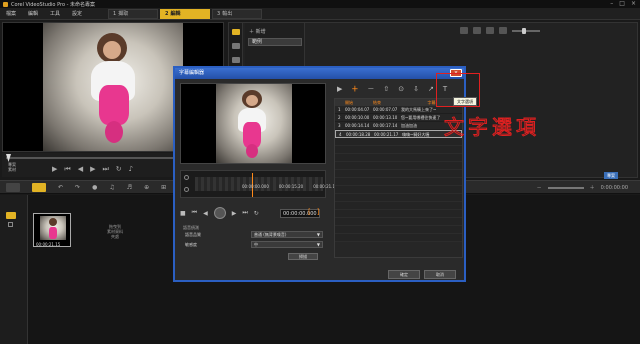 The image size is (640, 344). I want to click on dialog-play-button, so click(219, 213).